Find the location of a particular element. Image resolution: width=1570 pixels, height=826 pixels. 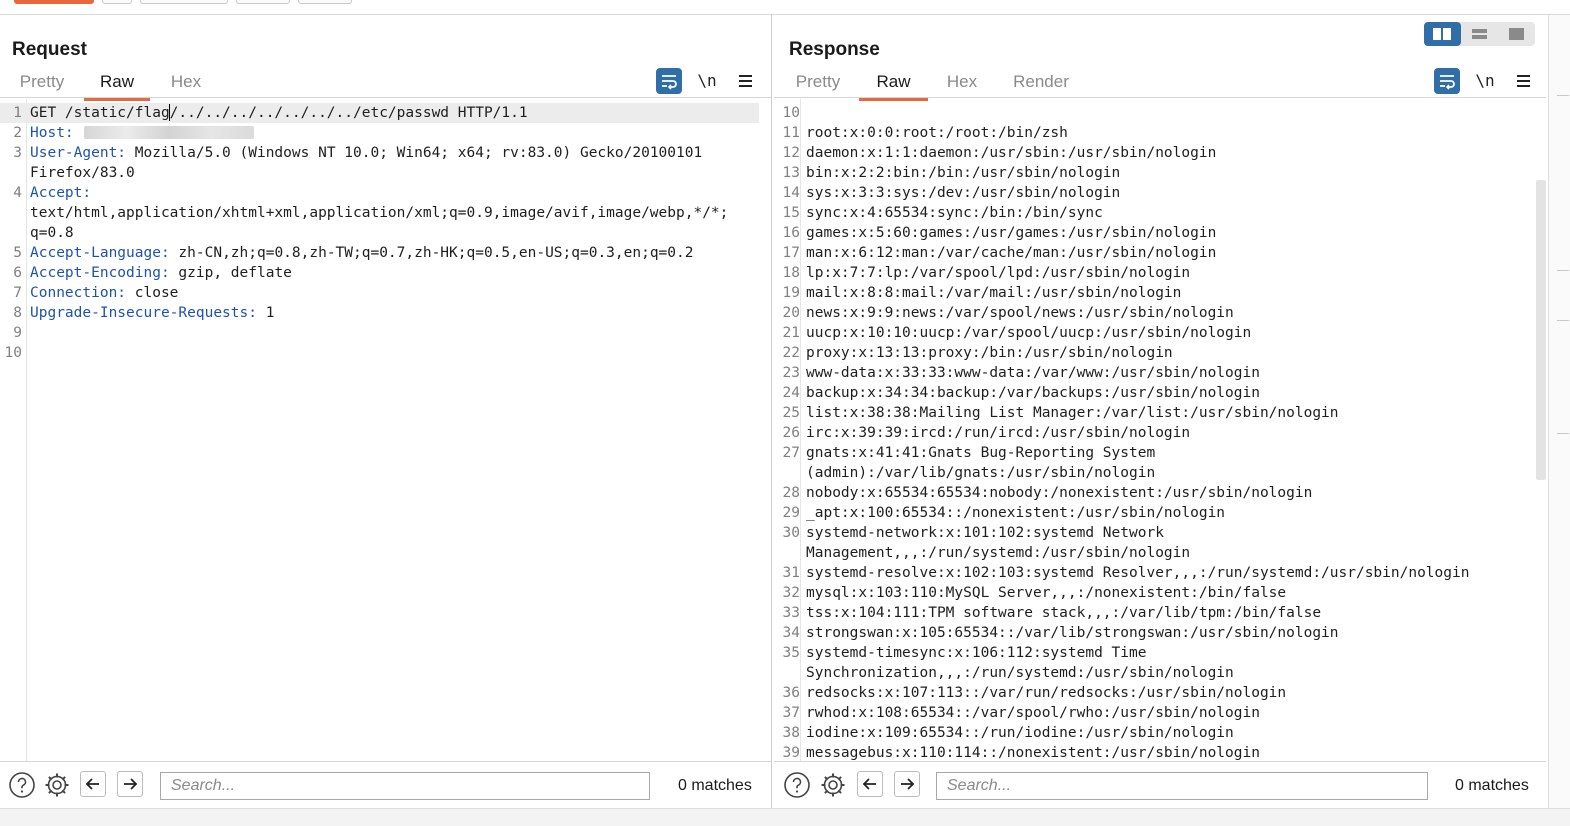

line-number: 31 is located at coordinates (791, 573).